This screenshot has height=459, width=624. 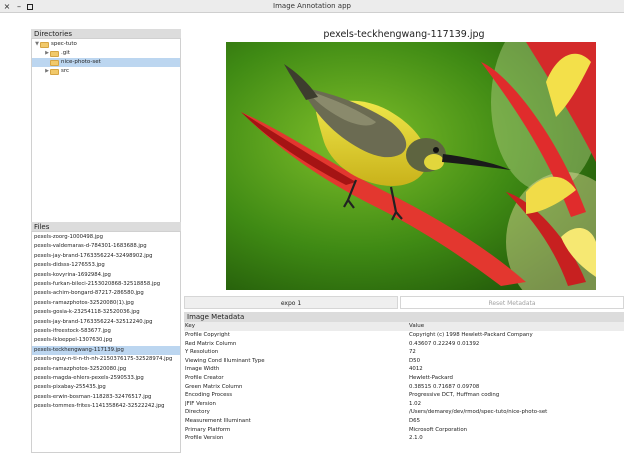 What do you see at coordinates (106, 303) in the screenshot?
I see `file-list-item: pexels-ramazphotos-32520080(1).jpg` at bounding box center [106, 303].